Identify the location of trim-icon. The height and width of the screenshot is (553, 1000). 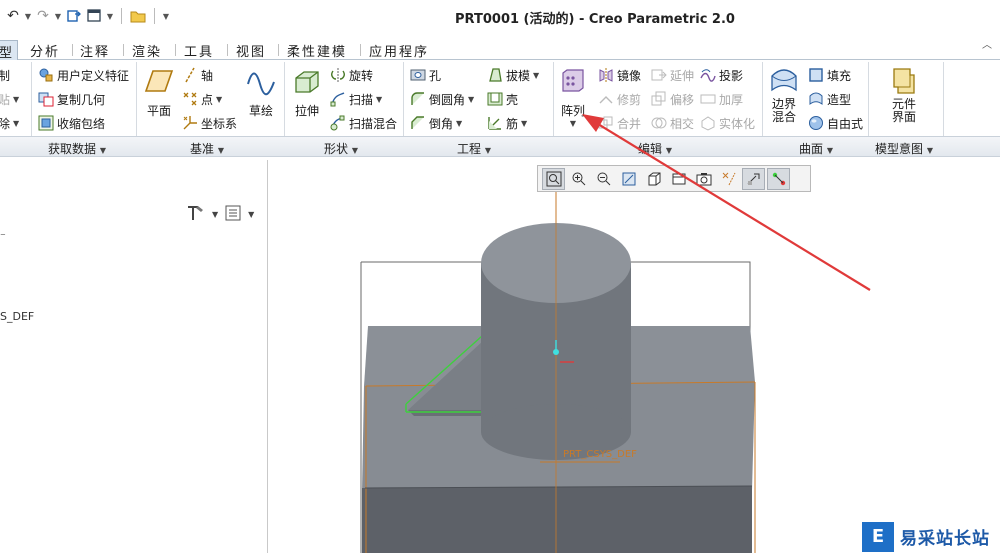
(606, 99).